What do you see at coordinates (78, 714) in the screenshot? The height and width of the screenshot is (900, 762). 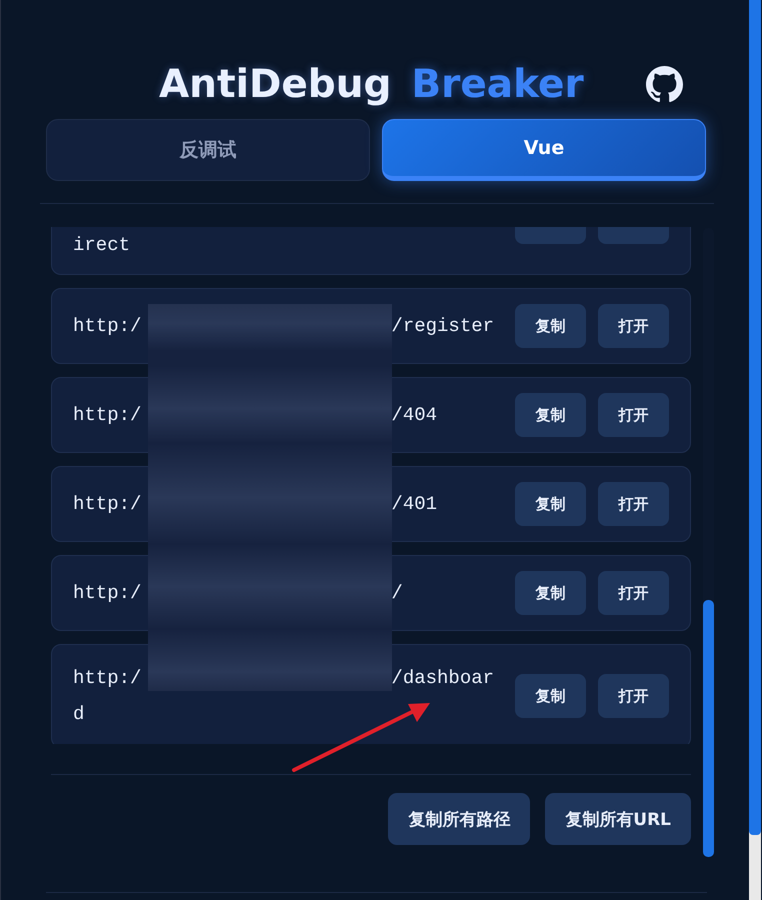 I see `url-text: d` at bounding box center [78, 714].